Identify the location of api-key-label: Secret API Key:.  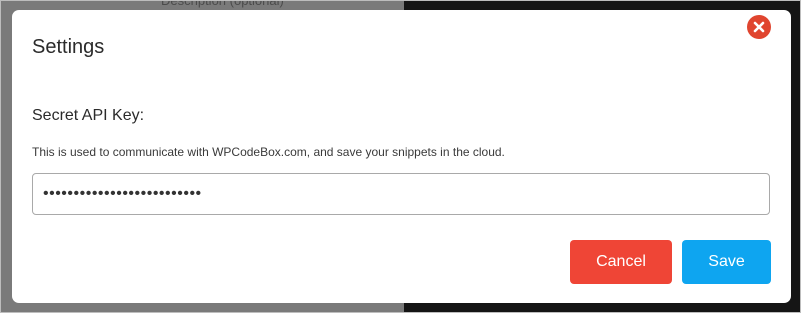
(88, 115).